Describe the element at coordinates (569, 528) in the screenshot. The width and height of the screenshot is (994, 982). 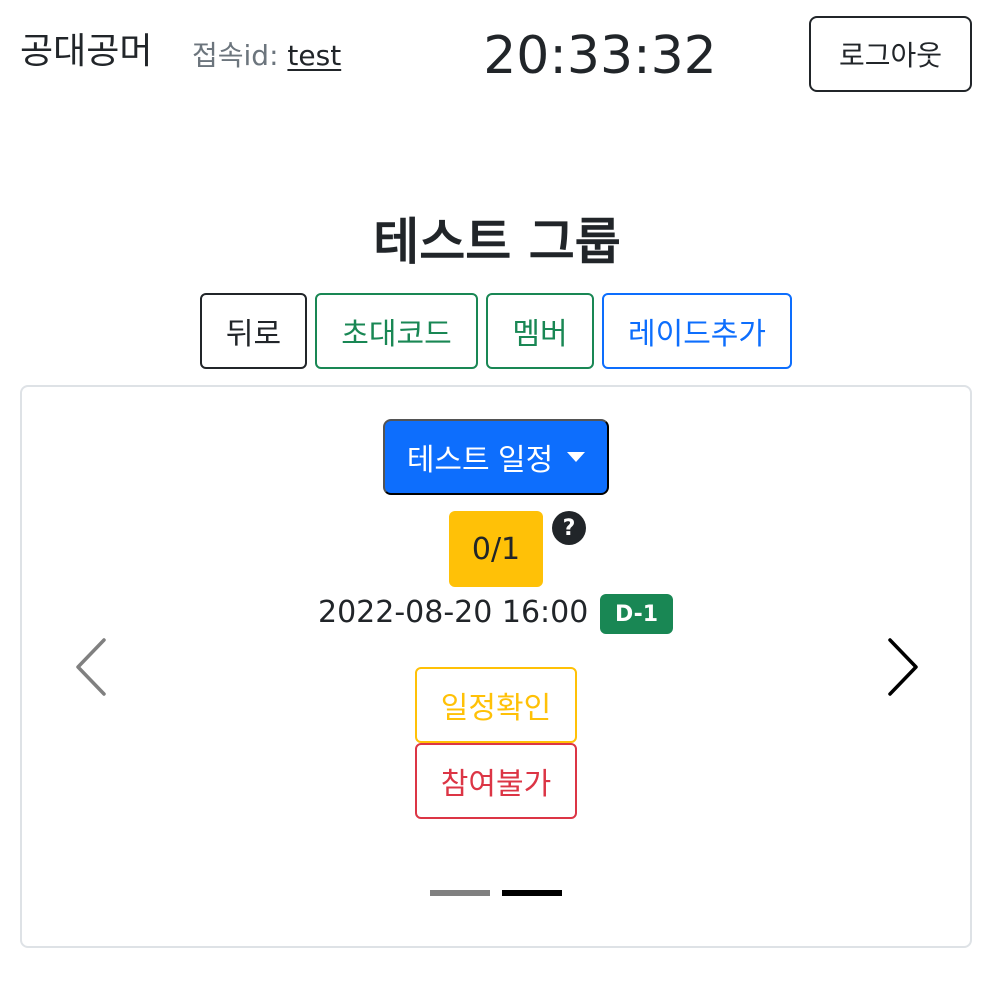
I see `question-circle-icon: ?` at that location.